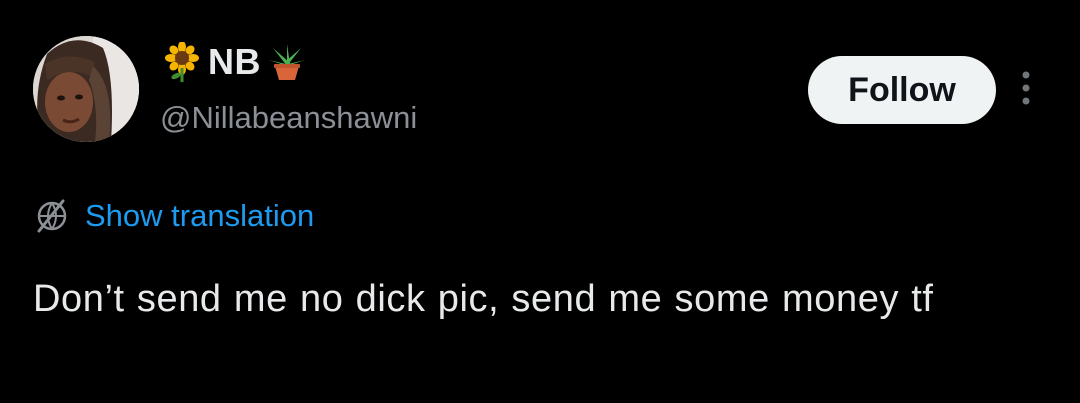 This screenshot has width=1080, height=403. I want to click on follow-button: Follow, so click(902, 90).